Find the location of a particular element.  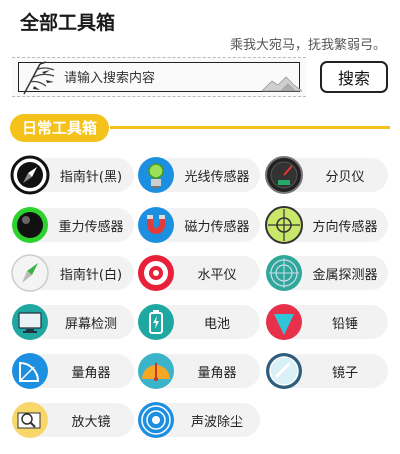

tool-magnet-sensor: 磁力传感器 is located at coordinates (199, 225).